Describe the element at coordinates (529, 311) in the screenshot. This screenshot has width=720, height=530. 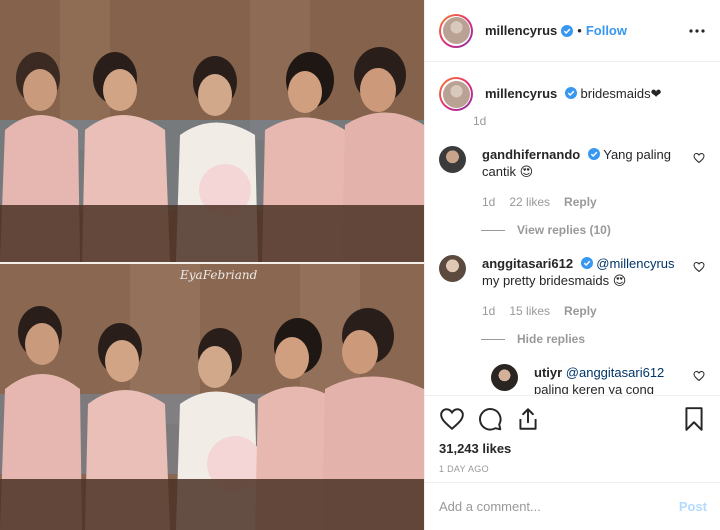
I see `comment-likes: 15 likes` at that location.